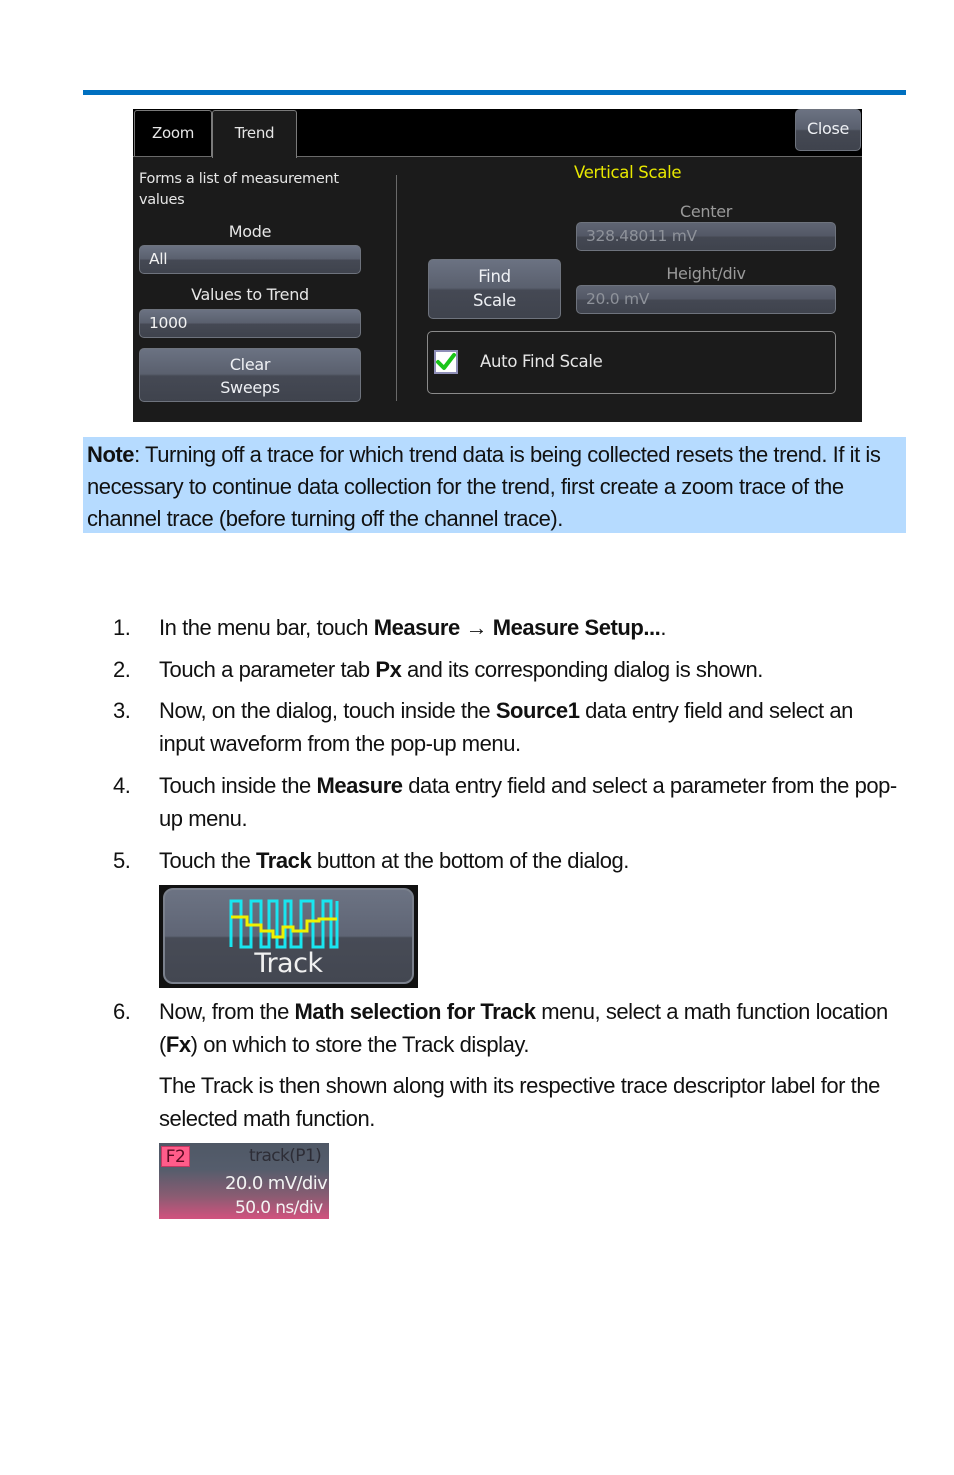 This screenshot has height=1475, width=954. I want to click on header-rule, so click(494, 92).